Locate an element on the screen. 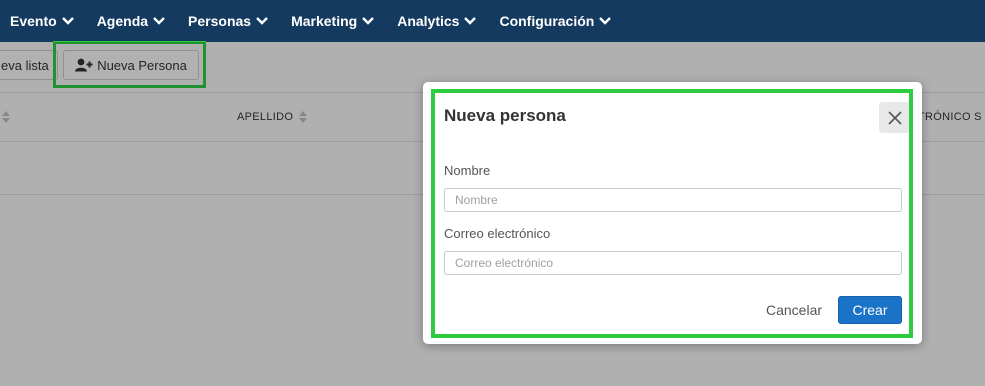 Image resolution: width=985 pixels, height=386 pixels. email-input is located at coordinates (673, 263).